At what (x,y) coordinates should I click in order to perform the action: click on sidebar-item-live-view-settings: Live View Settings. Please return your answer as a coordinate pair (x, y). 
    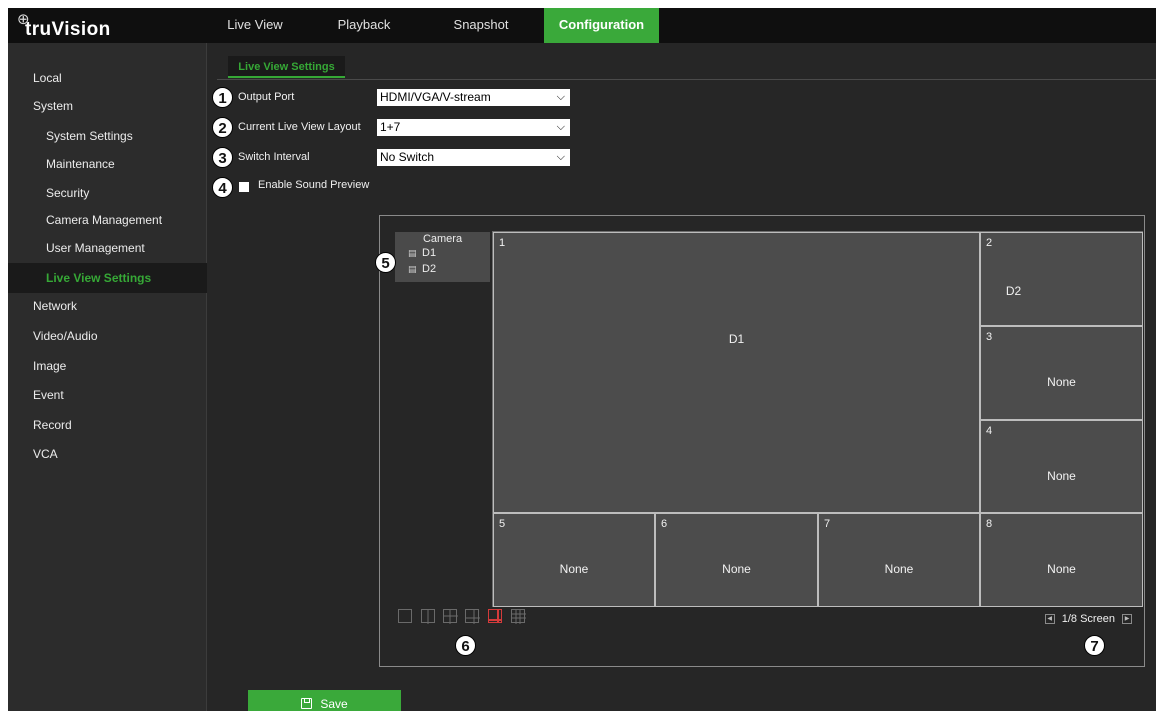
    Looking at the image, I should click on (107, 278).